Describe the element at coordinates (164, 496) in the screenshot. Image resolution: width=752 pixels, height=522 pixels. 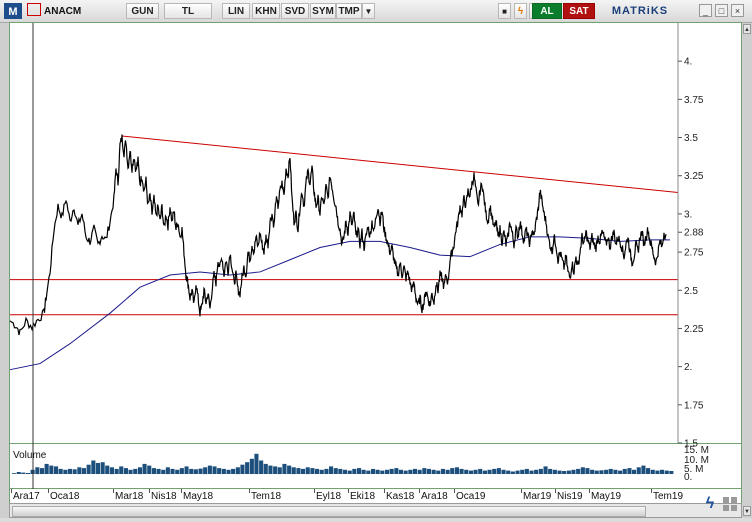
I see `x-tick-label: Nis18` at that location.